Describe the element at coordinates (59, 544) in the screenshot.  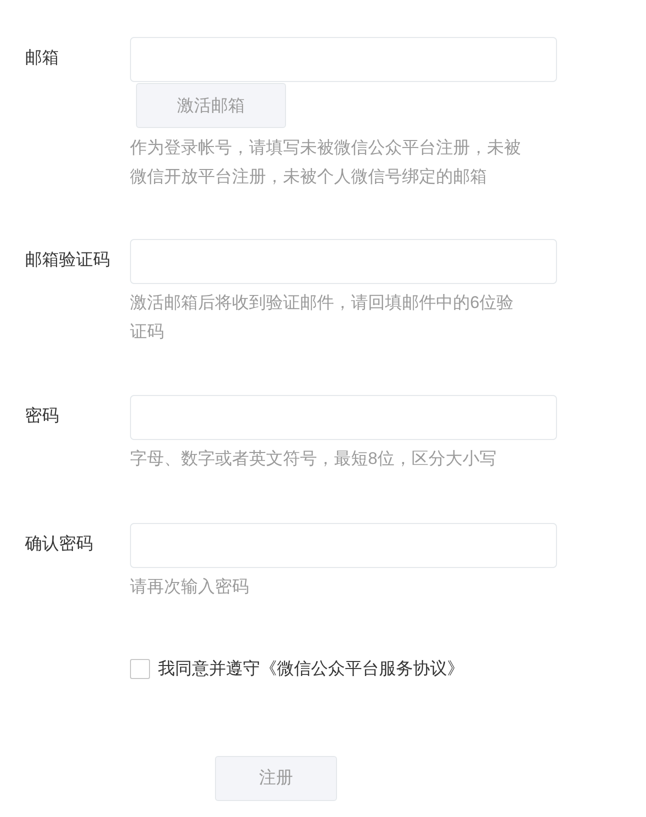
I see `field-label: 确认密码` at that location.